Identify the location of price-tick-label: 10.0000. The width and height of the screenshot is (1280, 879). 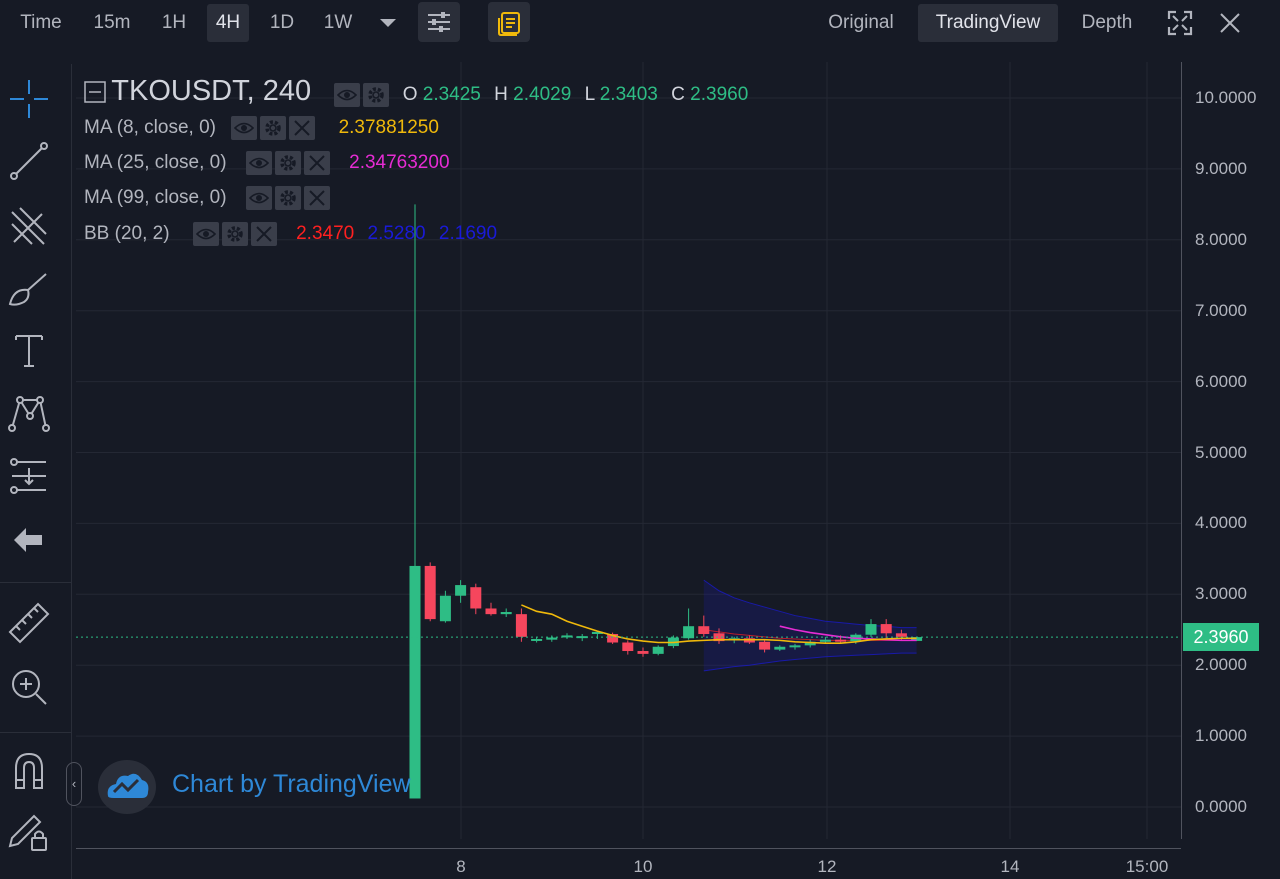
(1226, 97).